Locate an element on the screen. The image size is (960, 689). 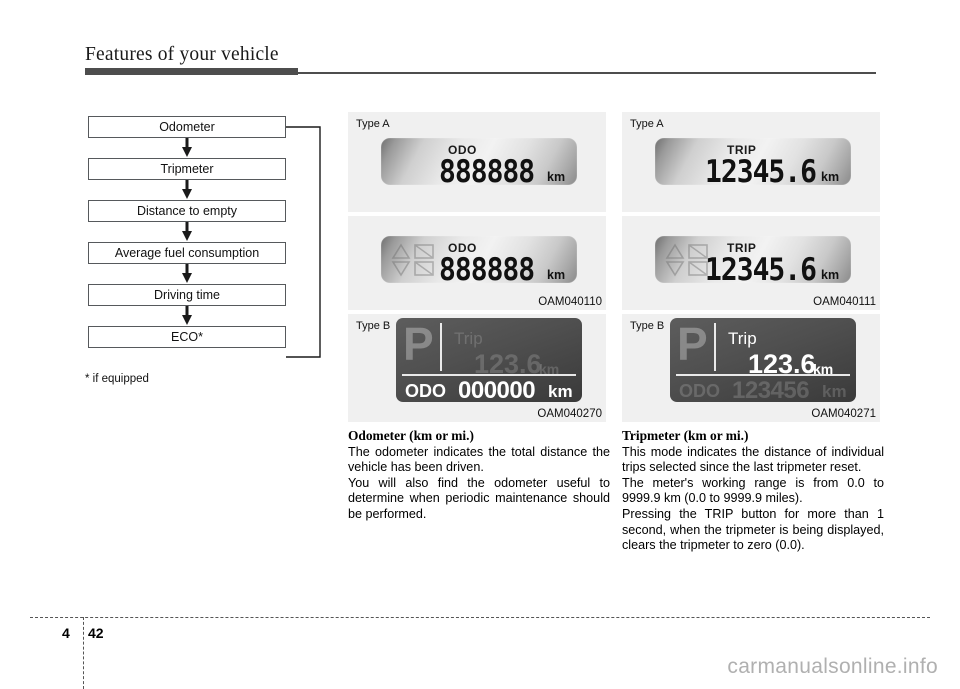
figure-tripmeter-type-a-1: Type A TRIP 12345.6 km is located at coordinates (751, 162).